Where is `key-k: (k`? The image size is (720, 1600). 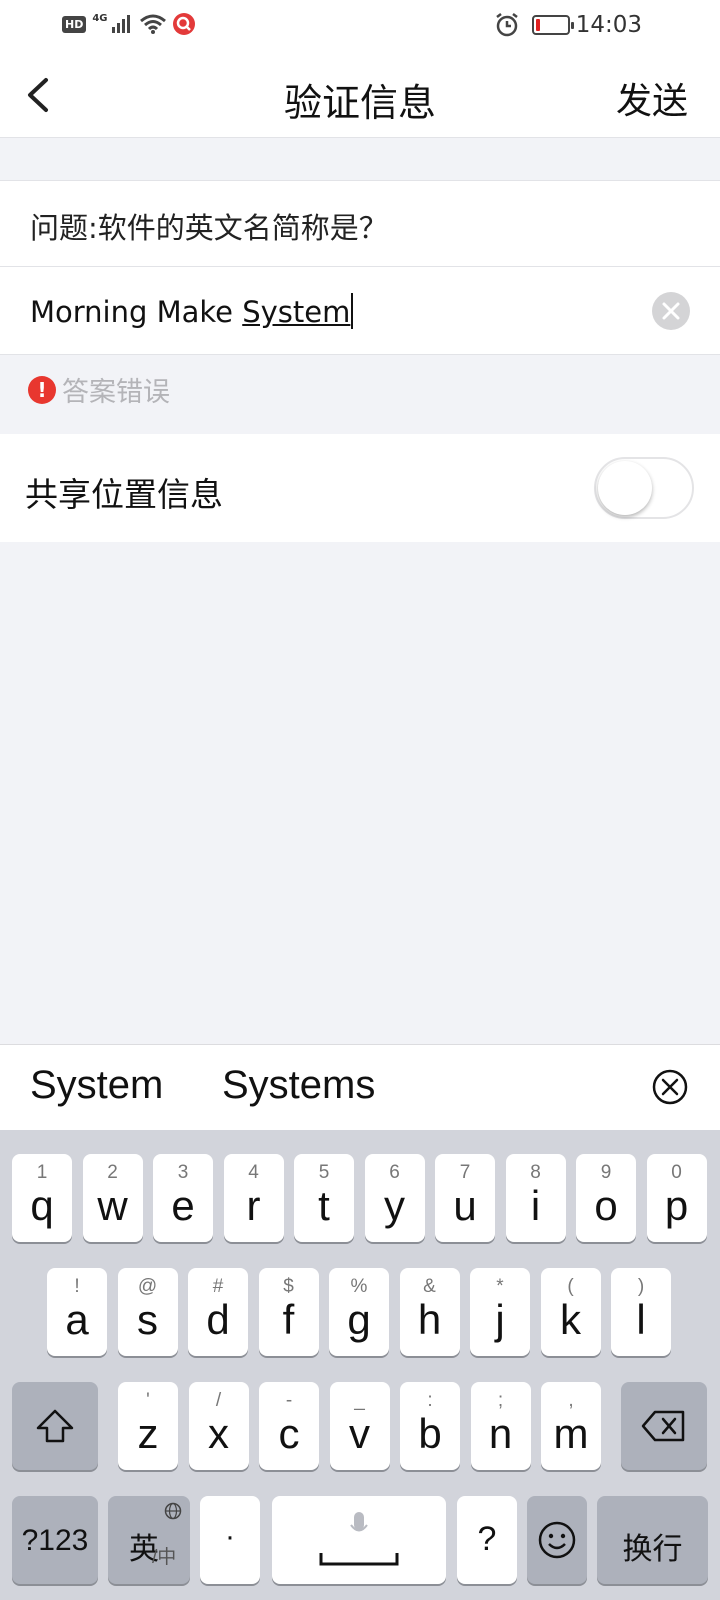 key-k: (k is located at coordinates (570, 1312).